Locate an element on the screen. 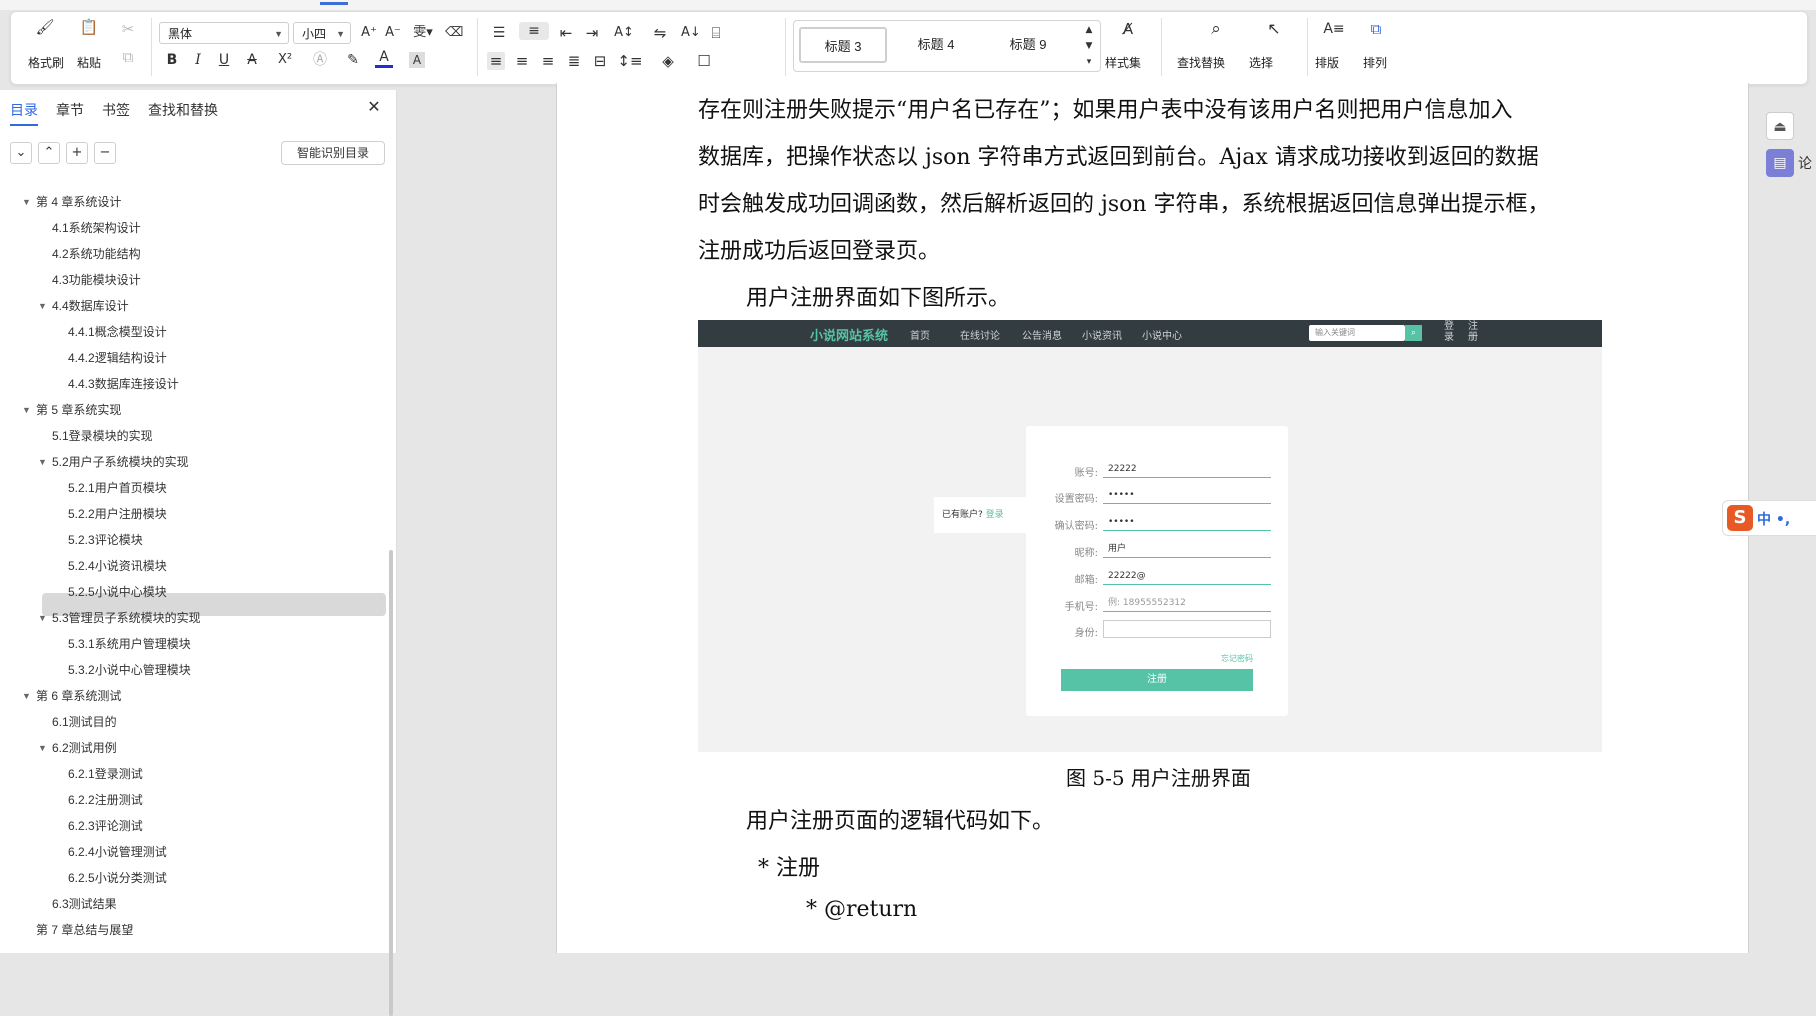  line-spacing-icon: ↕≡ is located at coordinates (630, 61).